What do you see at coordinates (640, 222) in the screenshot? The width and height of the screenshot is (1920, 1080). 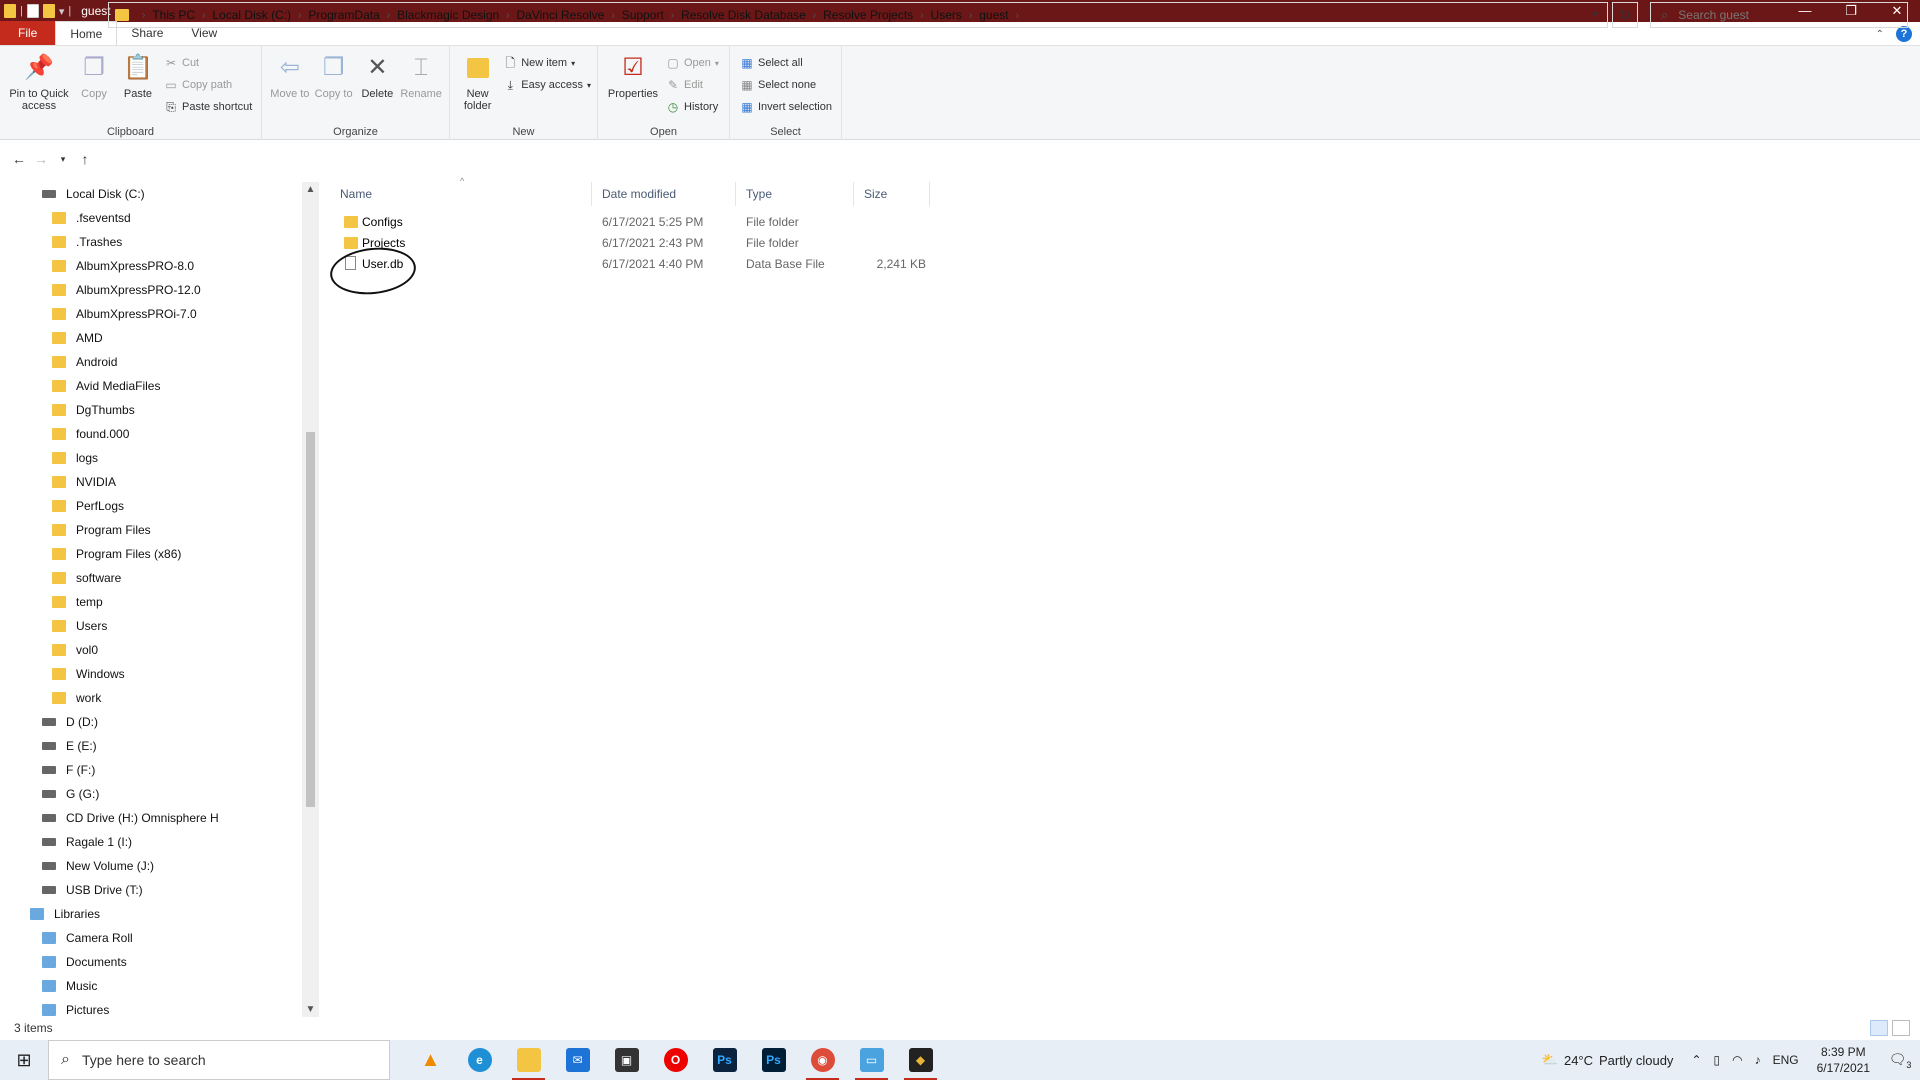 I see `file-row: Configs 6/17/2021 5:25 PM File folder` at bounding box center [640, 222].